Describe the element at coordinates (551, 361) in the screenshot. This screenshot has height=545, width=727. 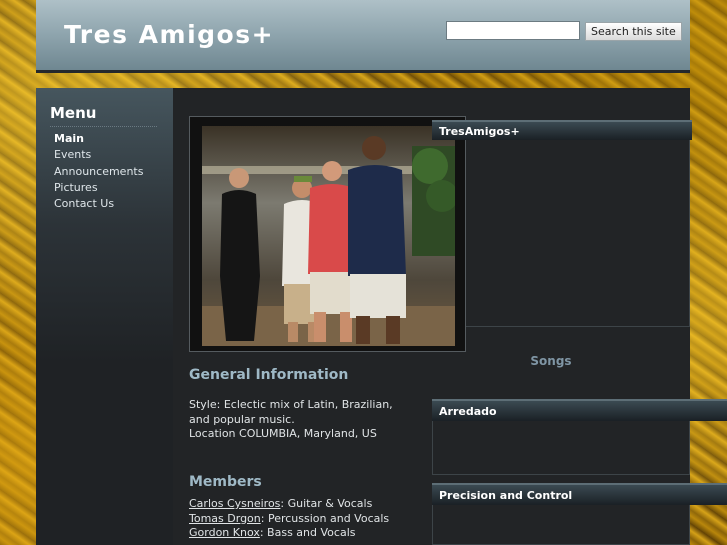
I see `songs-heading: Songs` at that location.